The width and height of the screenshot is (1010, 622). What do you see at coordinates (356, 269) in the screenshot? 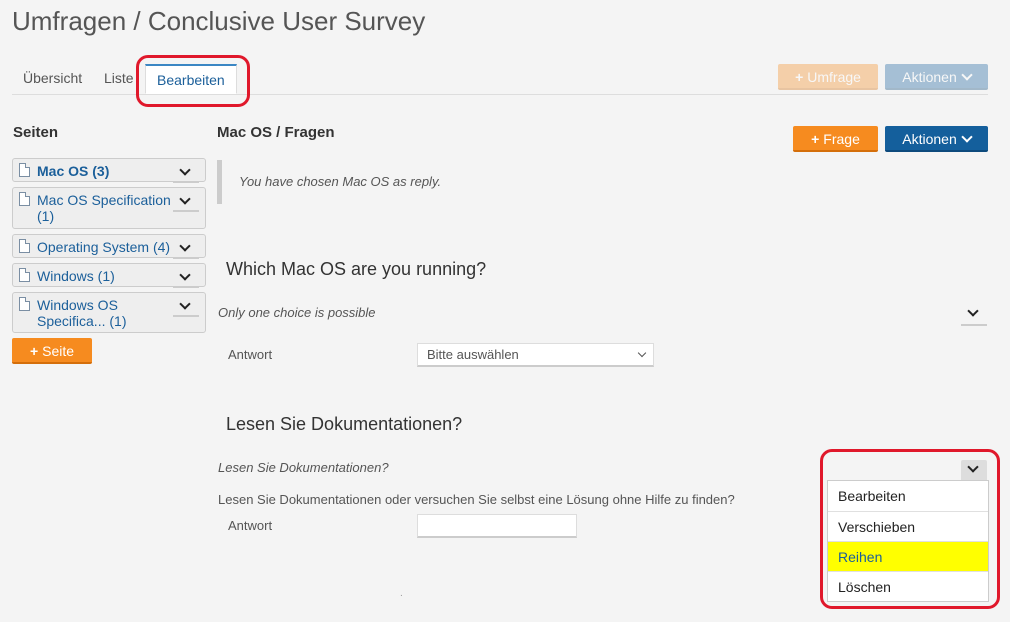
I see `question-title: Which Mac OS are you running?` at bounding box center [356, 269].